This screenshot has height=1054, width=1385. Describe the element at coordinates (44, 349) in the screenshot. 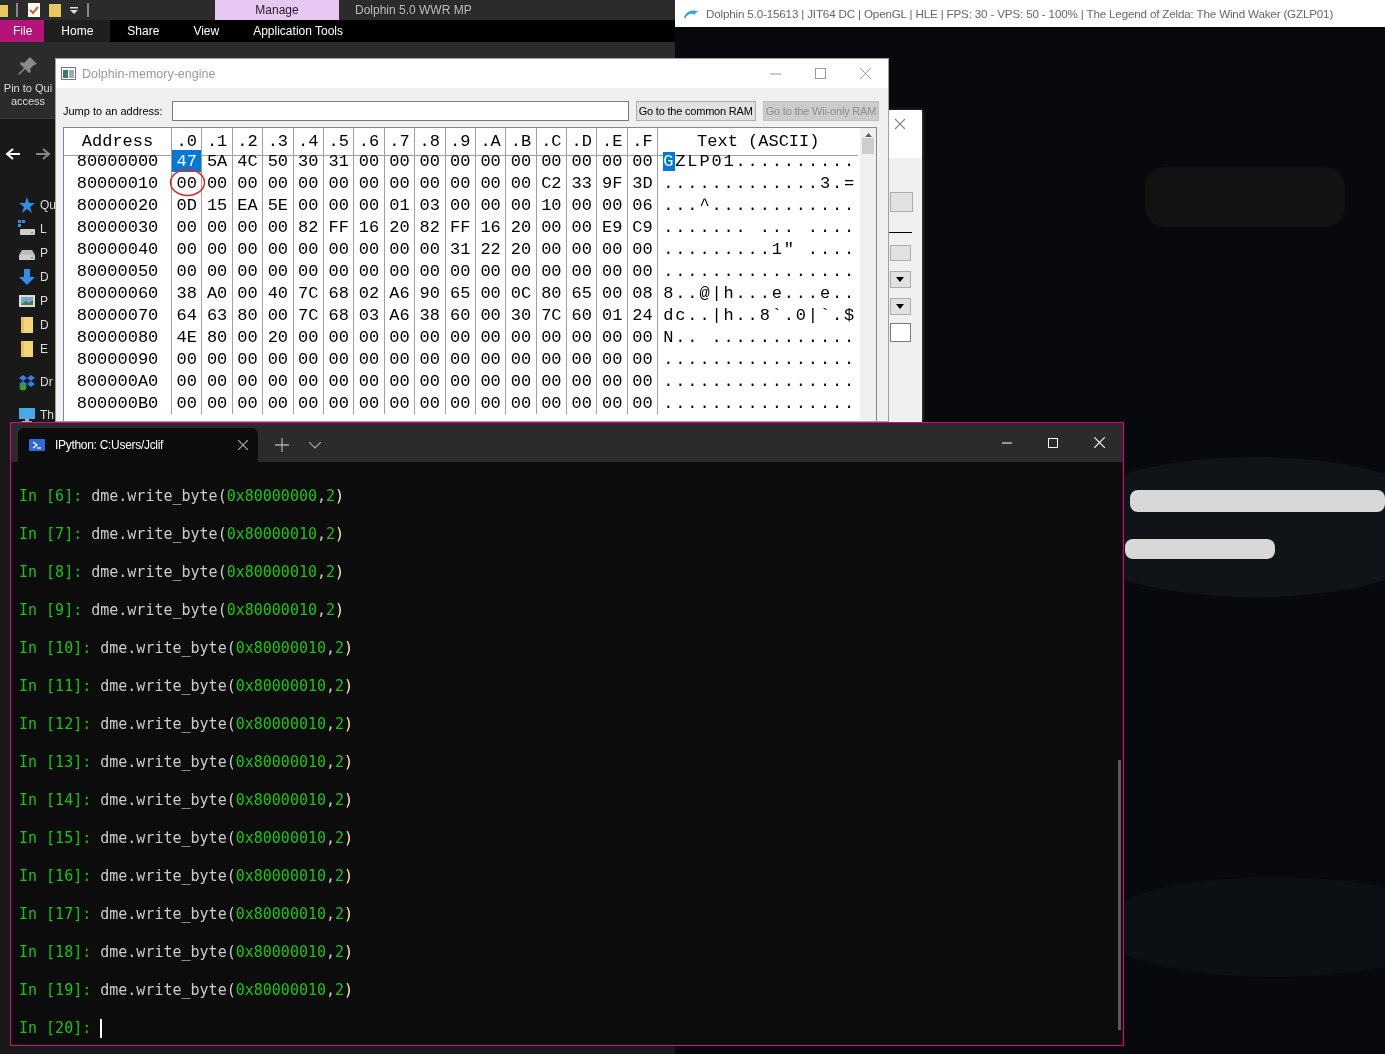

I see `nav-item: E` at that location.